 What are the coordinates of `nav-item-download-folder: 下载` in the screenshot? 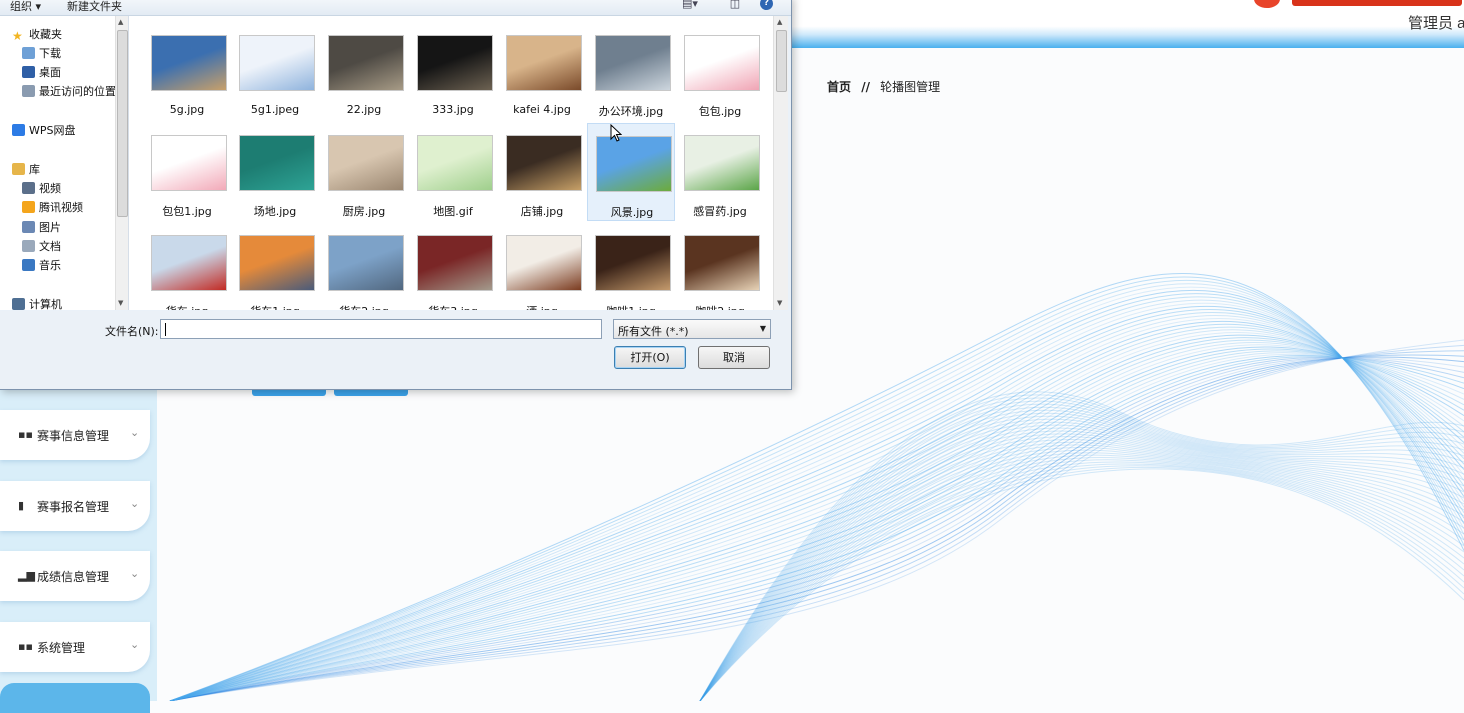 It's located at (41, 53).